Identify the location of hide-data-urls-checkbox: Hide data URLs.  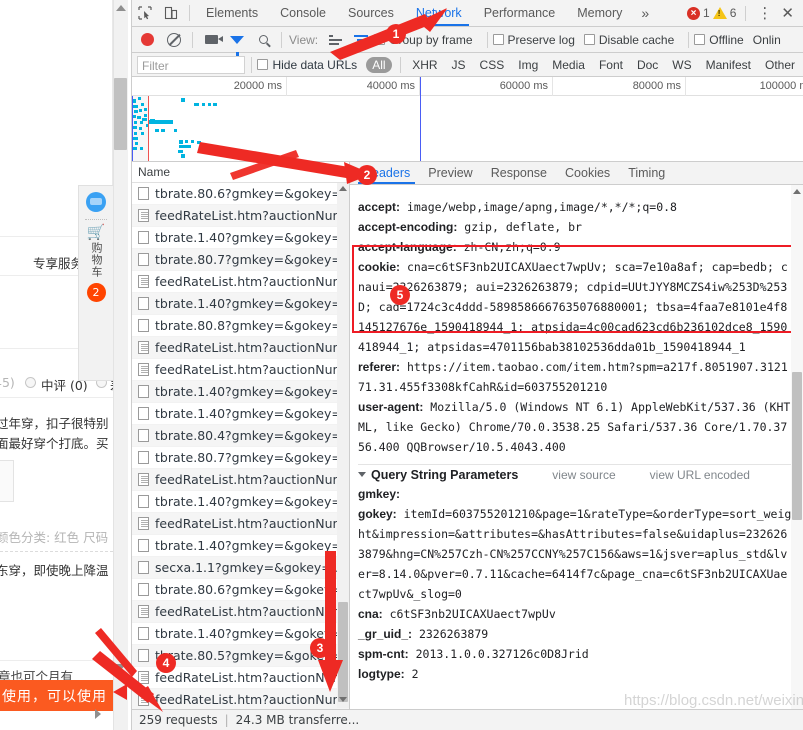
(307, 65).